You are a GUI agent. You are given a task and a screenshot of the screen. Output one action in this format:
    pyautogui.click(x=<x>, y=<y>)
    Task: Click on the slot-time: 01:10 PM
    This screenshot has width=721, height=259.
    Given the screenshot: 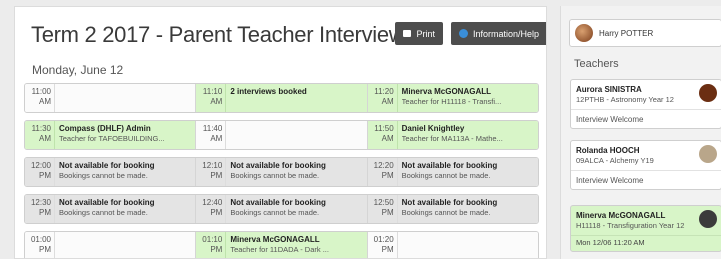 What is the action you would take?
    pyautogui.click(x=211, y=245)
    